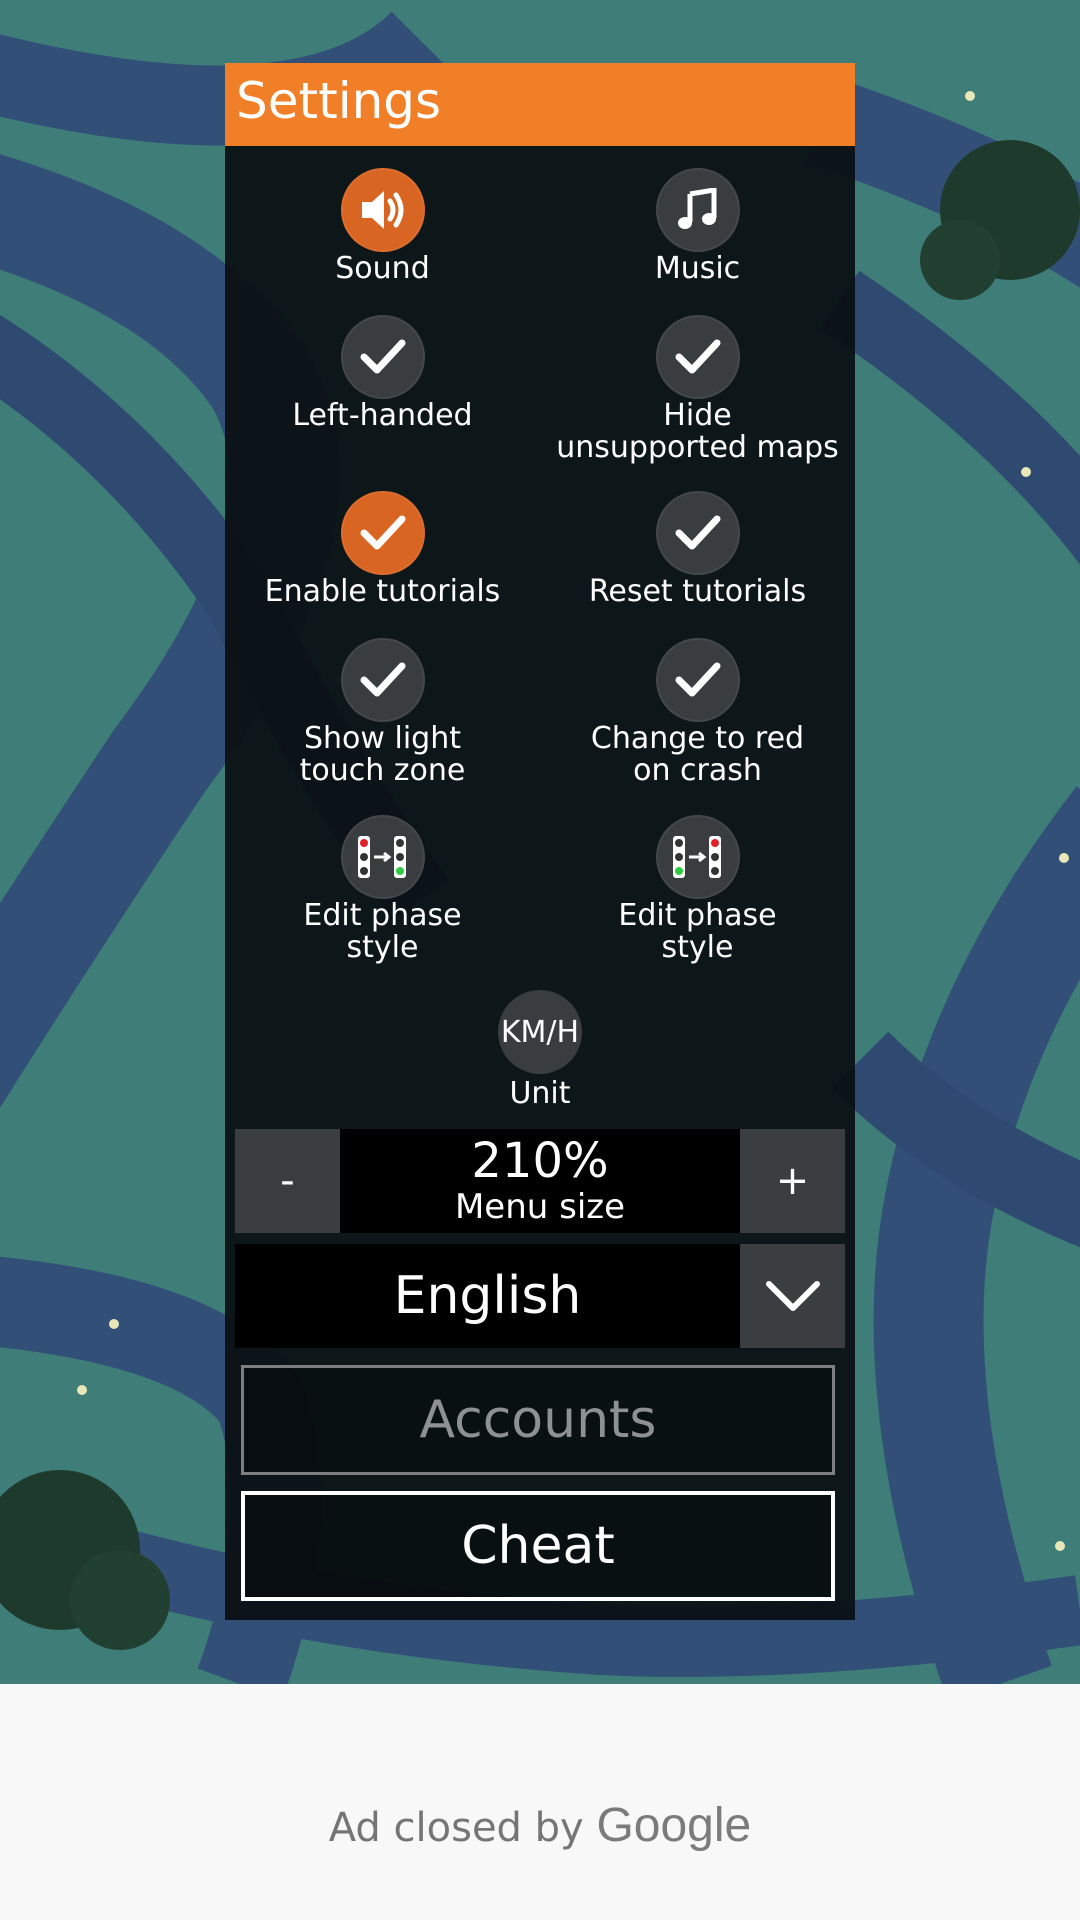 The image size is (1080, 1920). I want to click on change-to-red-on-crash-label-line1: Change to red, so click(697, 738).